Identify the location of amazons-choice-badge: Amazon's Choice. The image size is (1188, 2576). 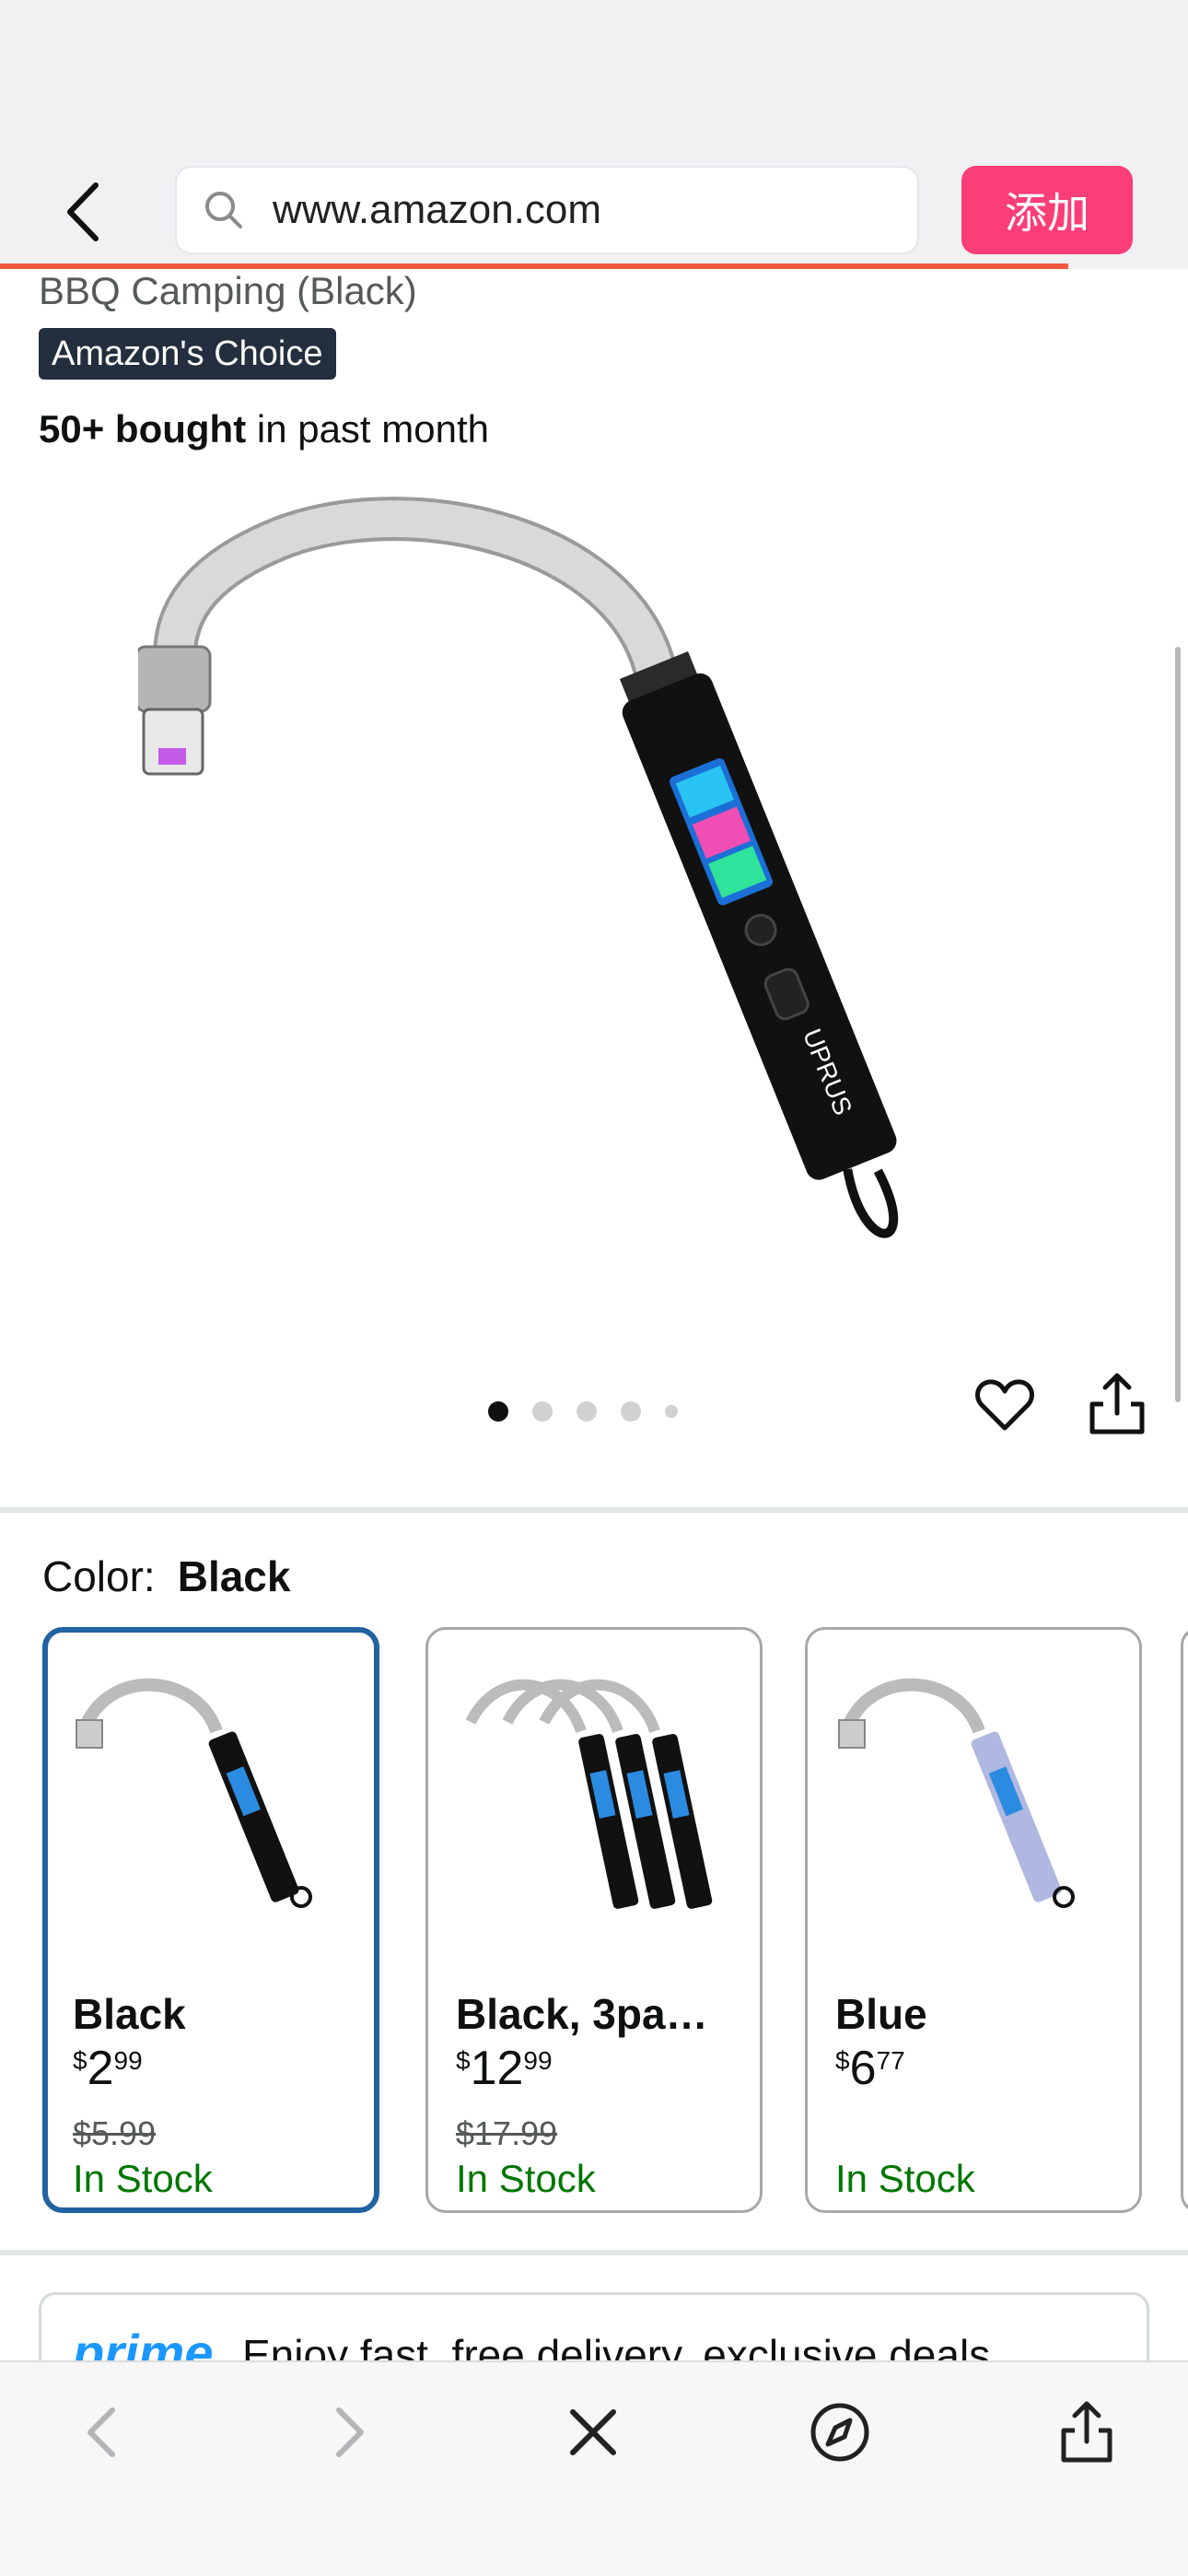
(187, 354).